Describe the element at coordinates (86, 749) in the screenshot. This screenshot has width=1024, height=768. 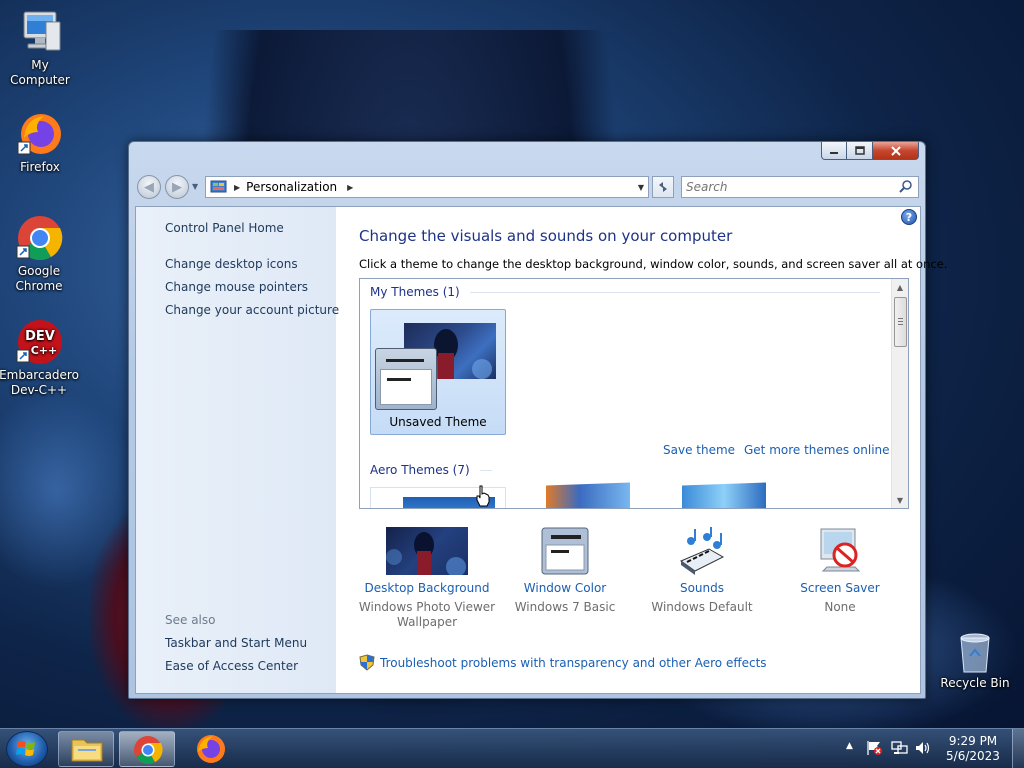
I see `taskbar-explorer` at that location.